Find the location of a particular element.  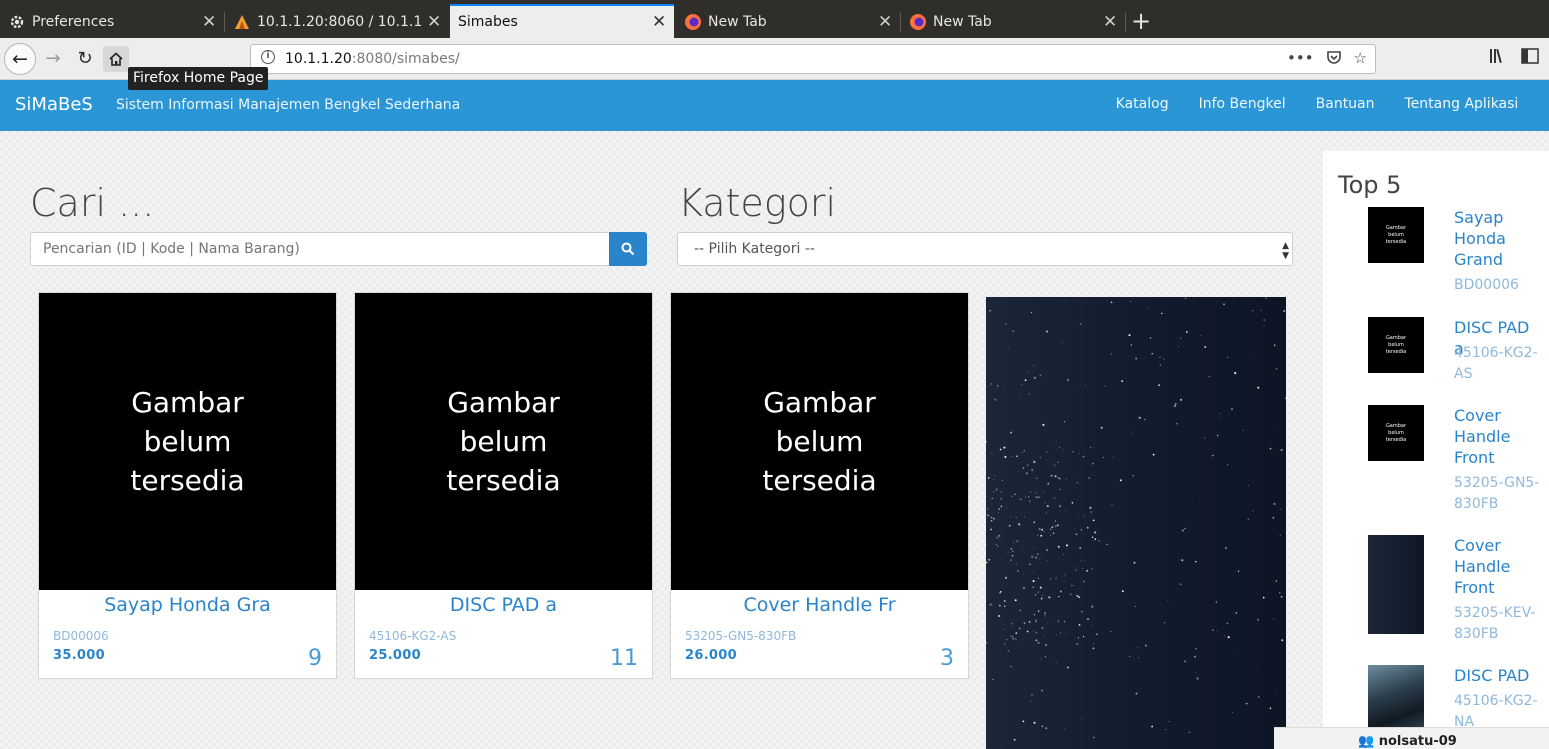

user-indicator: 👥 nolsatu-09 is located at coordinates (1411, 738).